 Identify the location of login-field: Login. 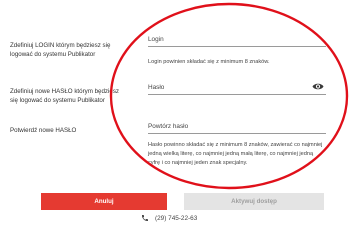
(237, 40).